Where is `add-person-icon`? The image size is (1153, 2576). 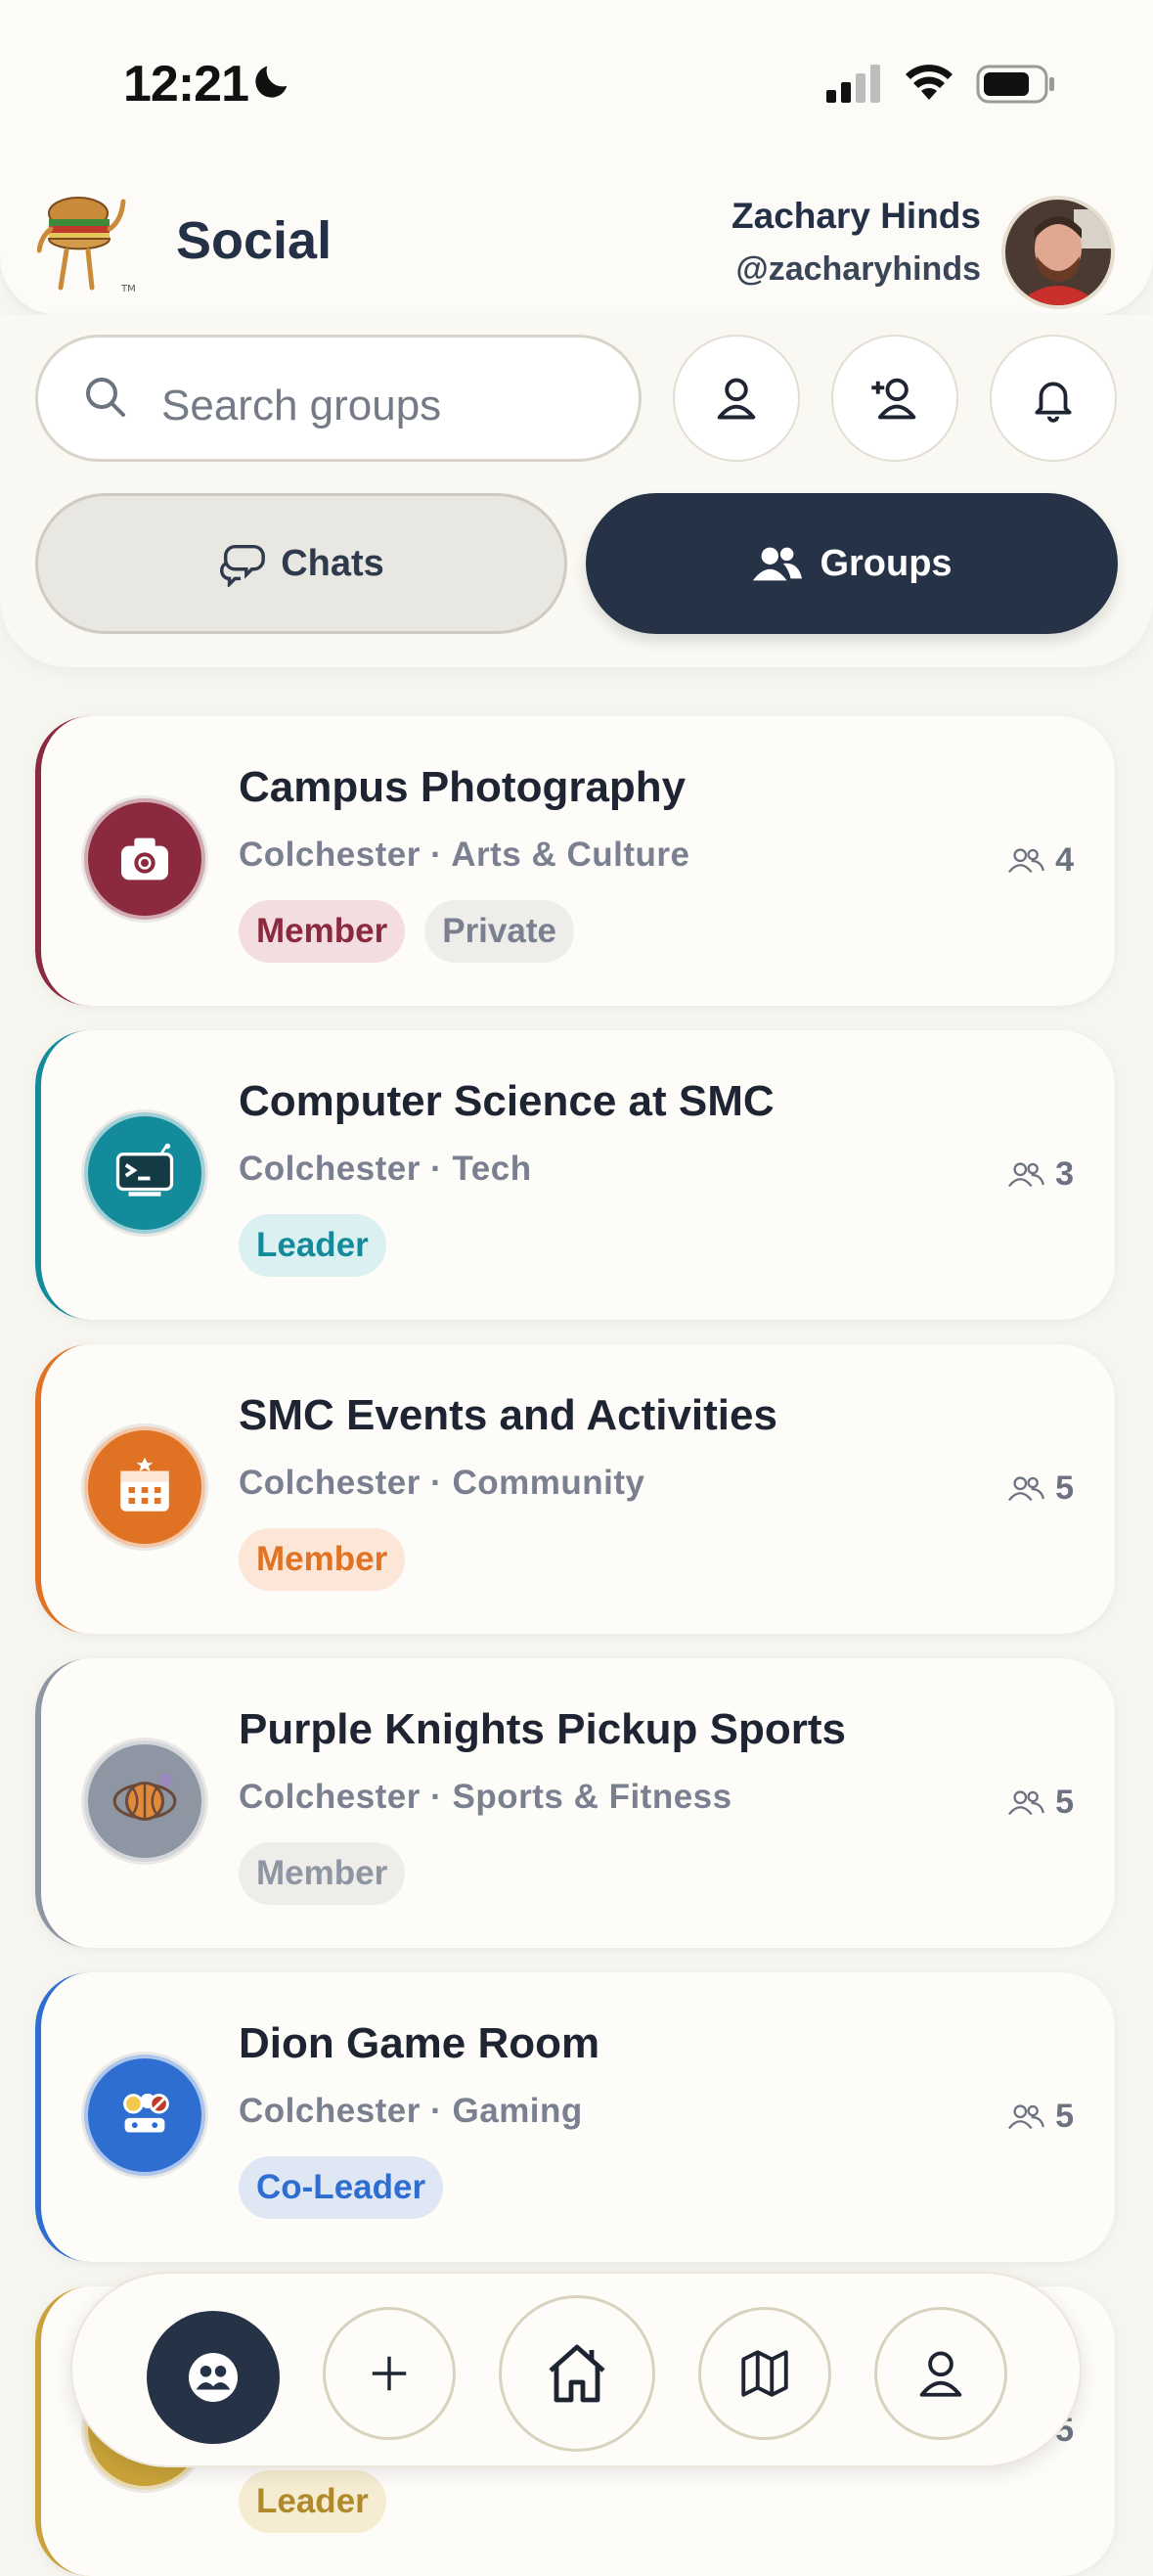 add-person-icon is located at coordinates (893, 399).